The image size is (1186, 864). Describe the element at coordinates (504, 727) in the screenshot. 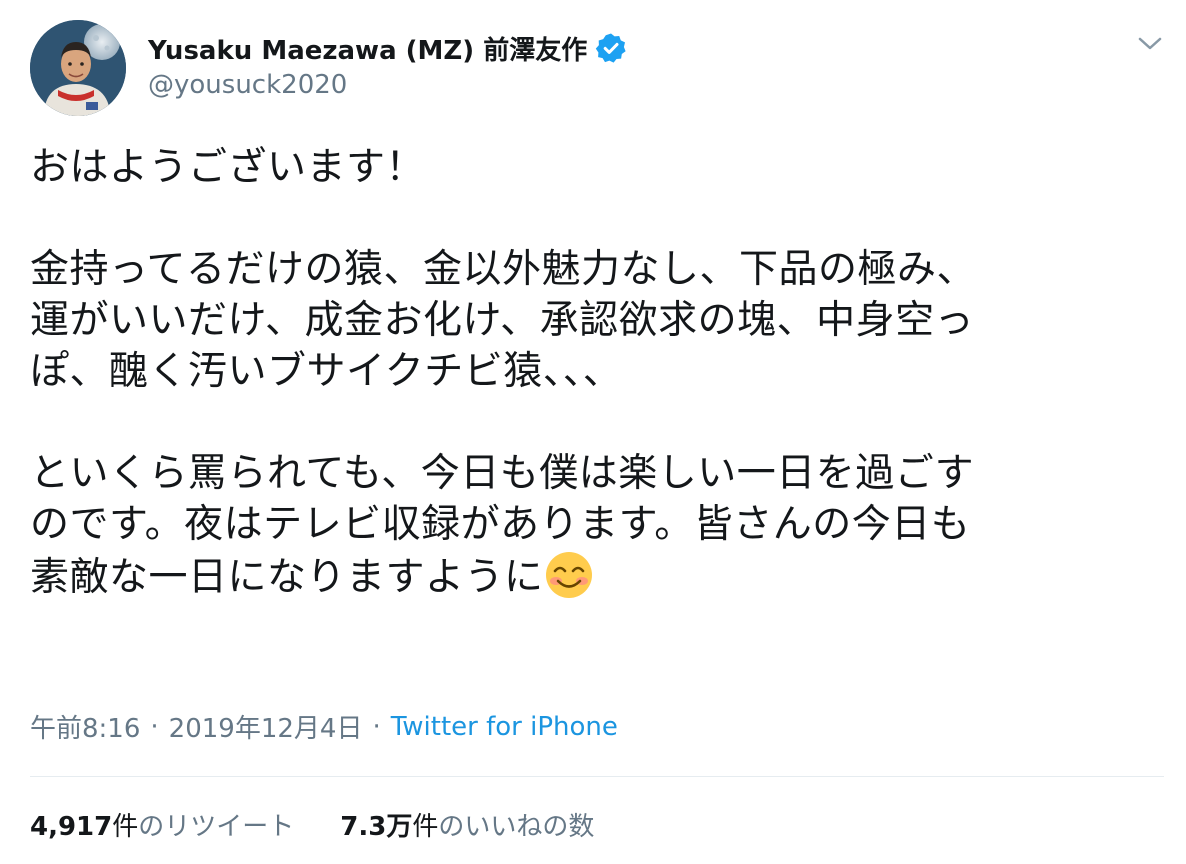

I see `tweet-source-link: Twitter for iPhone` at that location.